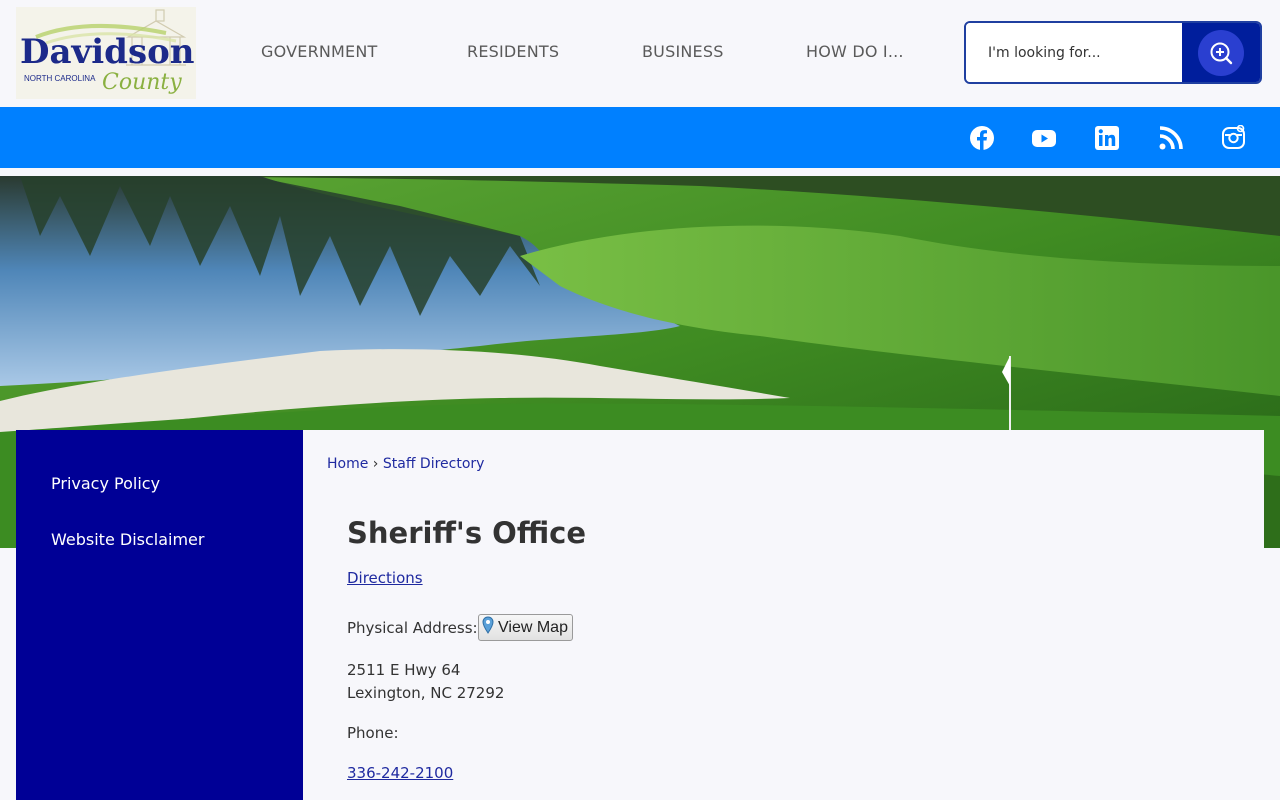  What do you see at coordinates (683, 51) in the screenshot?
I see `nav-business: BUSINESS` at bounding box center [683, 51].